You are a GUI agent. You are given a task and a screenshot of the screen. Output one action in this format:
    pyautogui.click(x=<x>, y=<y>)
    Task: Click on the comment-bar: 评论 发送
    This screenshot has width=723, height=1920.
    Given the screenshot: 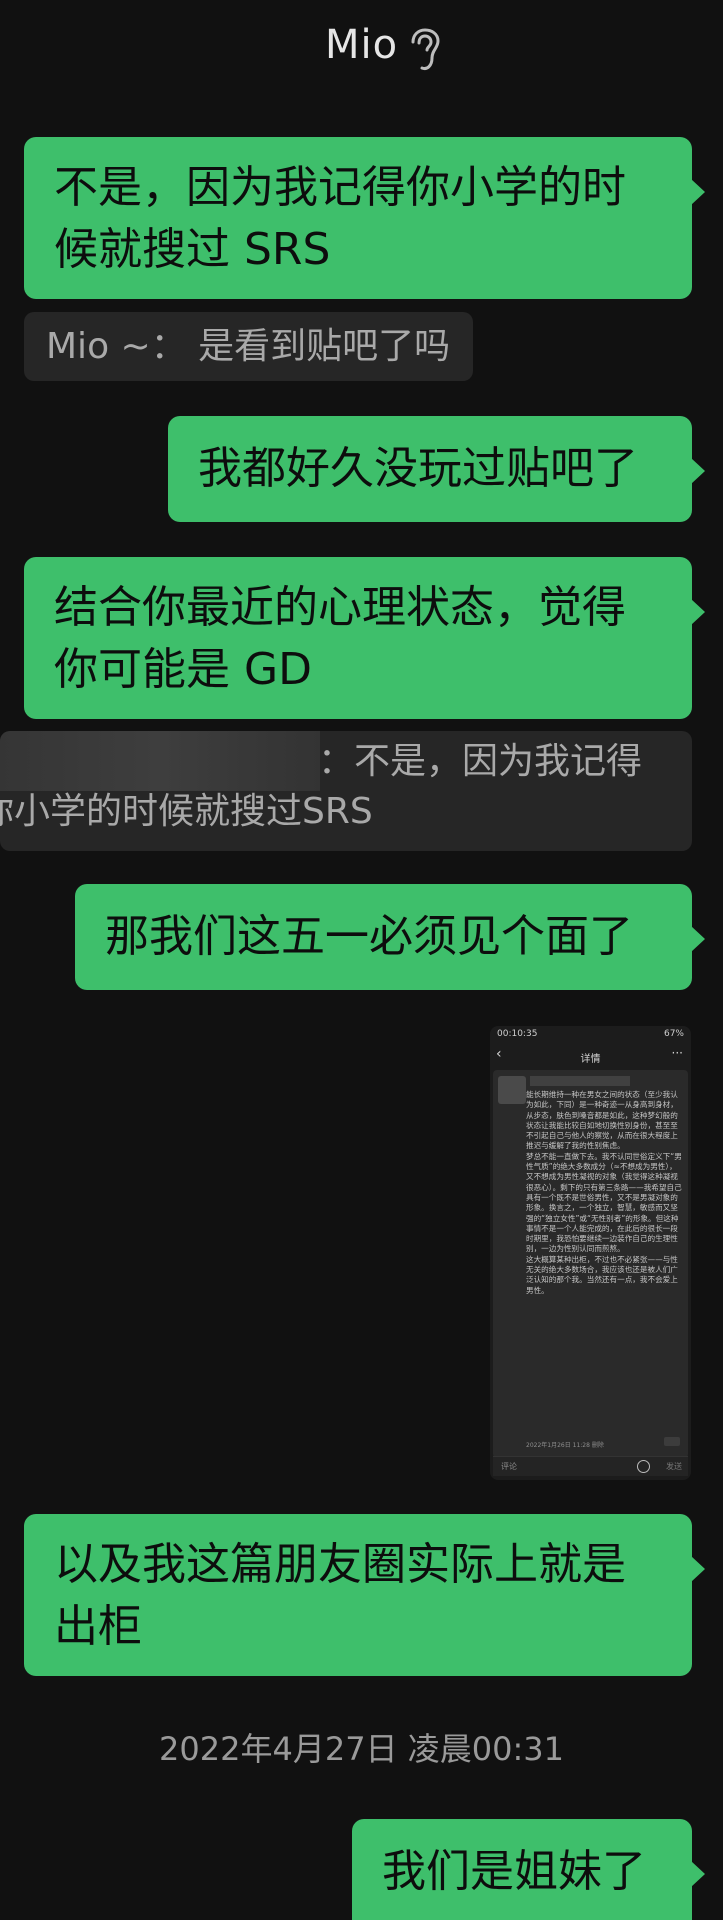 What is the action you would take?
    pyautogui.click(x=590, y=1466)
    